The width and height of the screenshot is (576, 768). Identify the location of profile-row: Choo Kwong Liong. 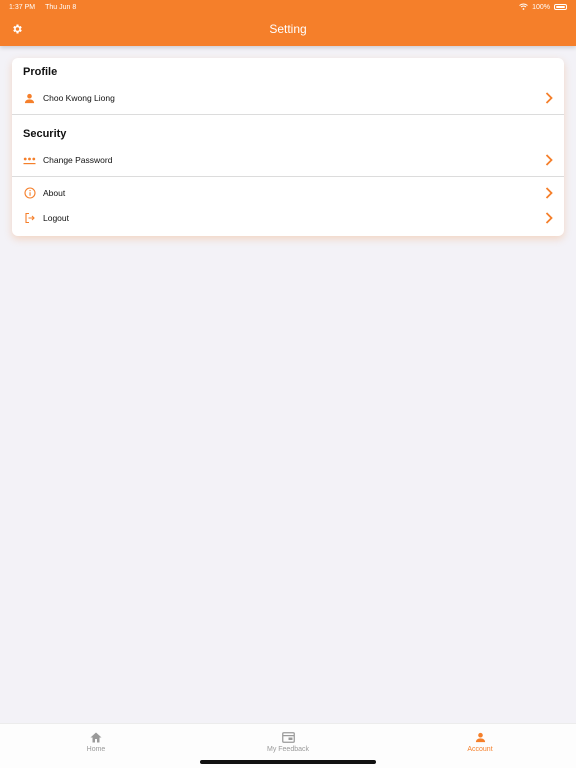
(288, 98).